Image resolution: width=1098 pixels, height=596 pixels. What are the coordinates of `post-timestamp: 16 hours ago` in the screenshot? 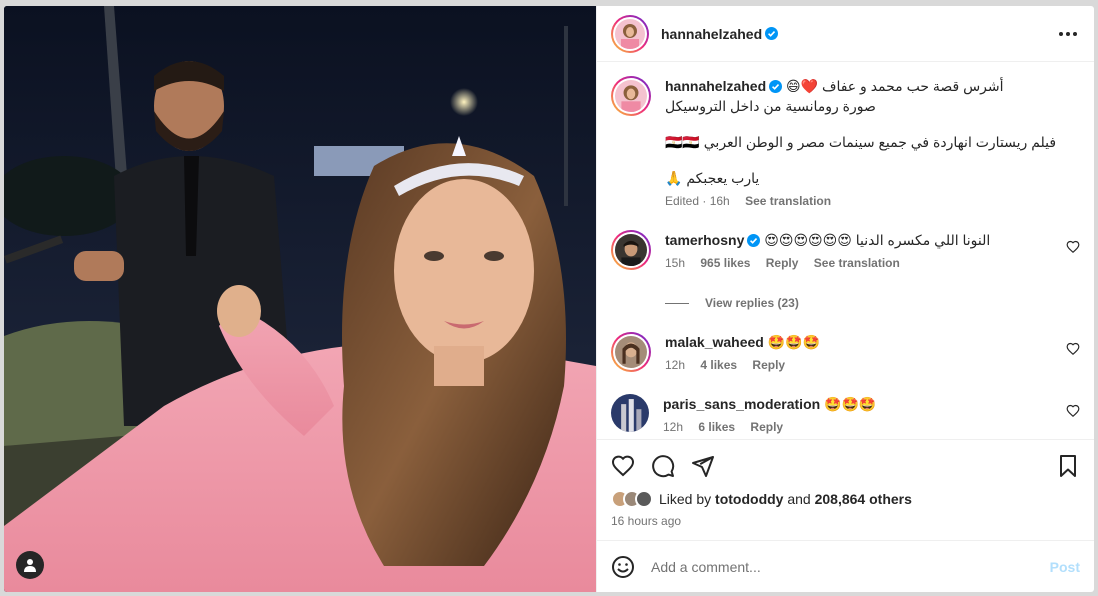 It's located at (845, 527).